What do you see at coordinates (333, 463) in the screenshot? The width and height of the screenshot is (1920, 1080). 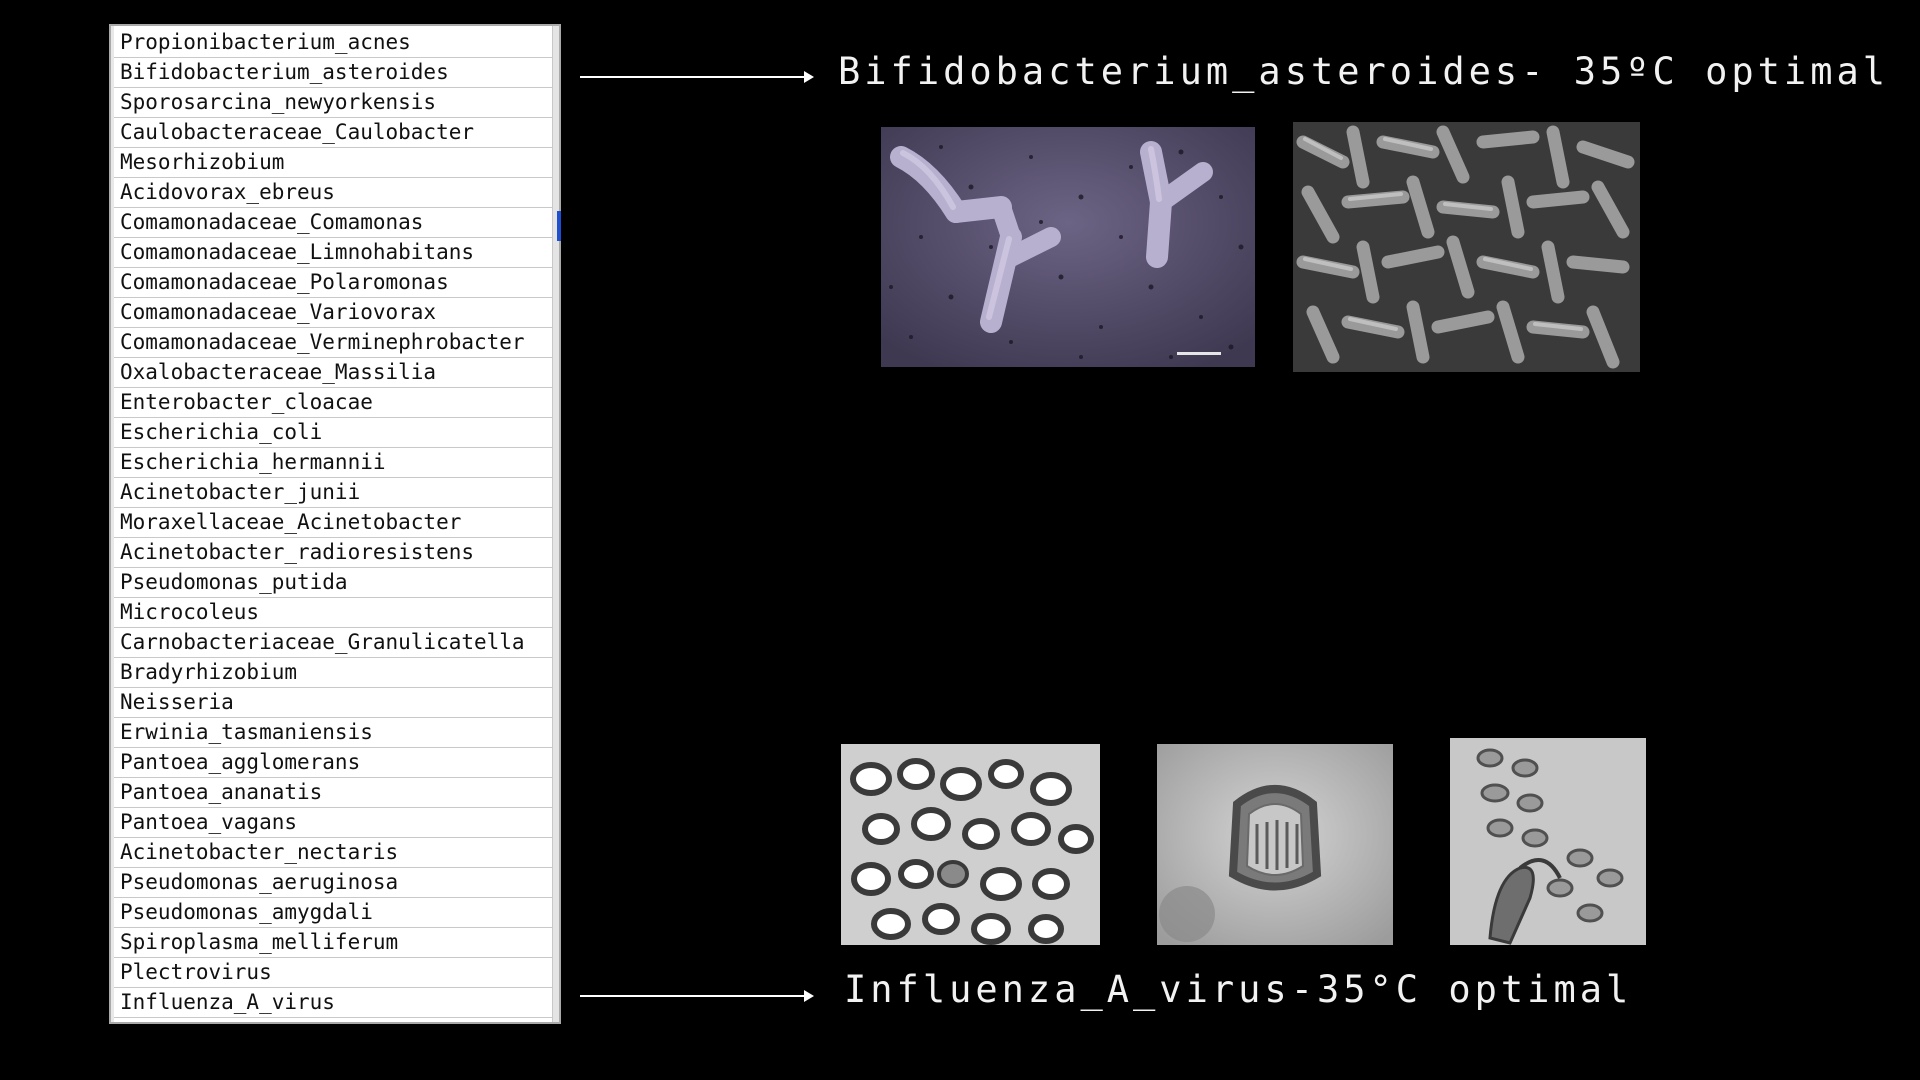 I see `species-row: Escherichia_hermannii` at bounding box center [333, 463].